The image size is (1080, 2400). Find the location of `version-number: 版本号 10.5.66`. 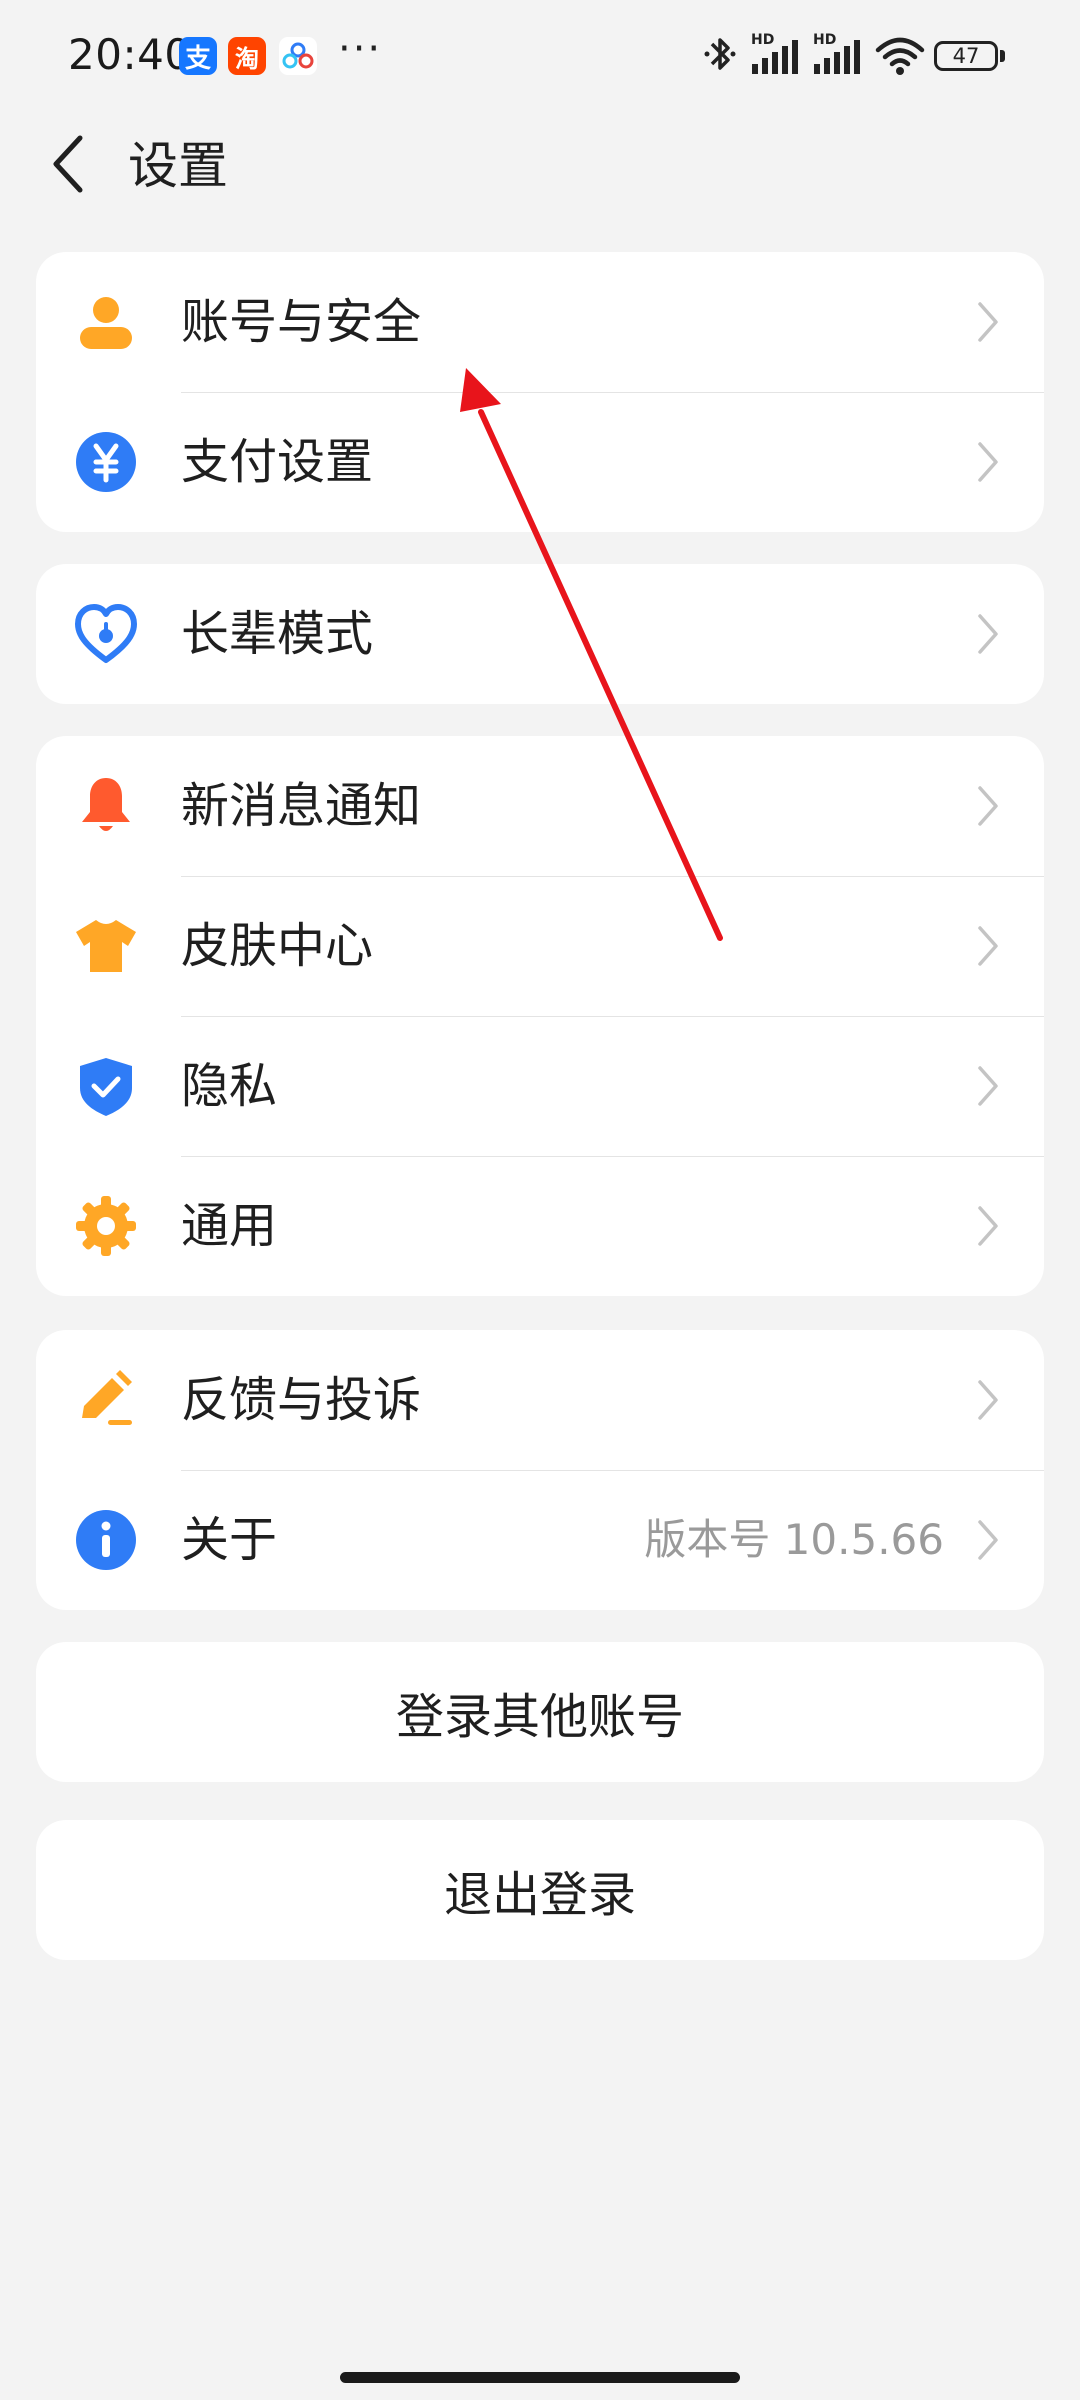

version-number: 版本号 10.5.66 is located at coordinates (794, 1539).